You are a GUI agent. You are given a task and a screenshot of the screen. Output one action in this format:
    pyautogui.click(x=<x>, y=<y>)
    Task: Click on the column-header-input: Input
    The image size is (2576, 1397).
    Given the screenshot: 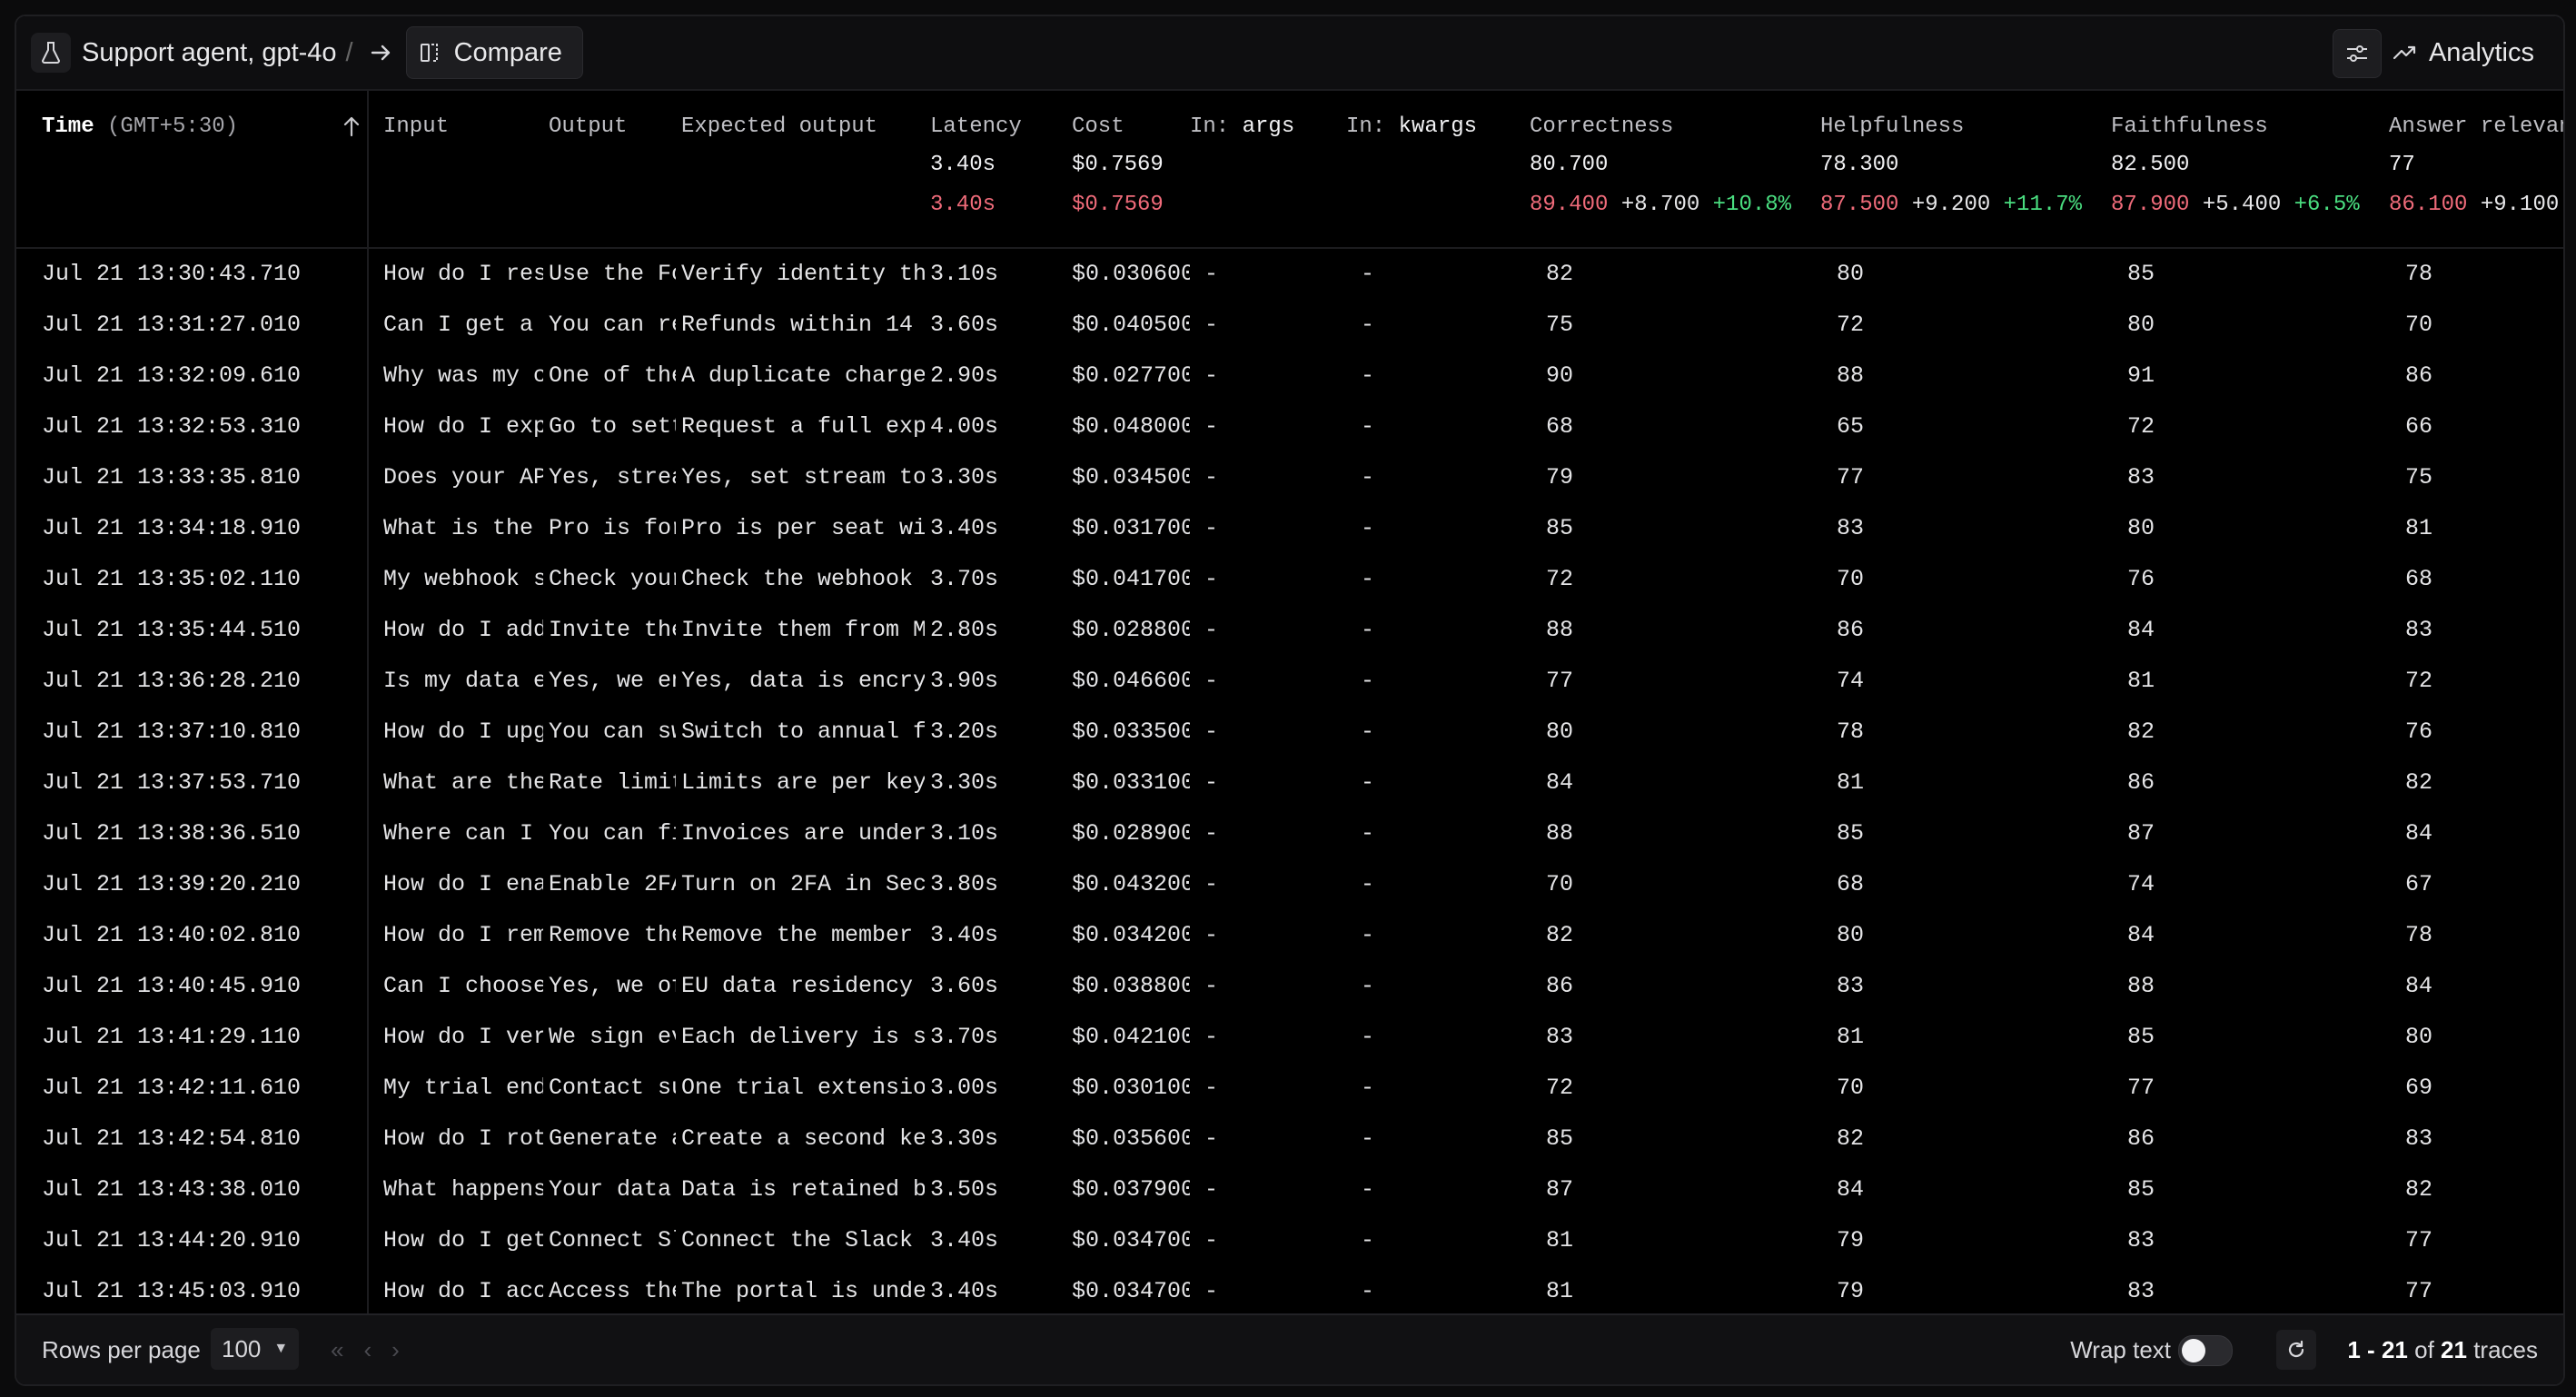 What is the action you would take?
    pyautogui.click(x=416, y=126)
    